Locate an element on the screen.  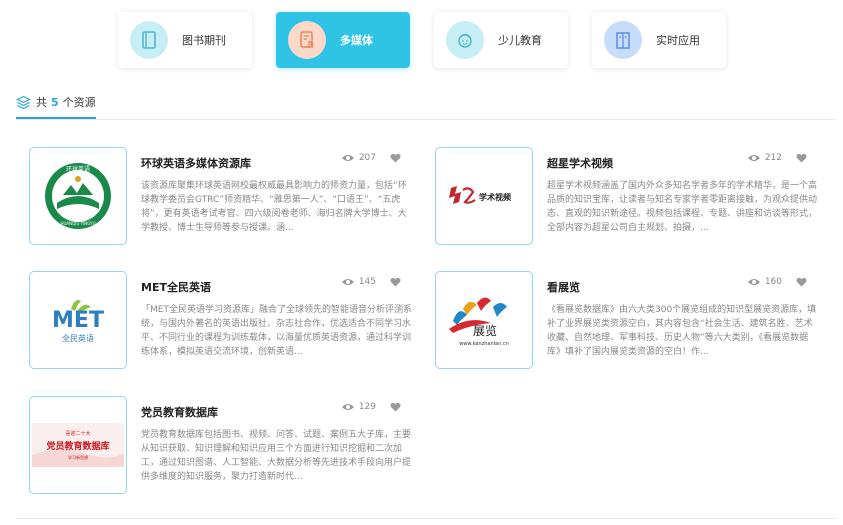
resource-thumbnail: 学术视频 is located at coordinates (484, 196).